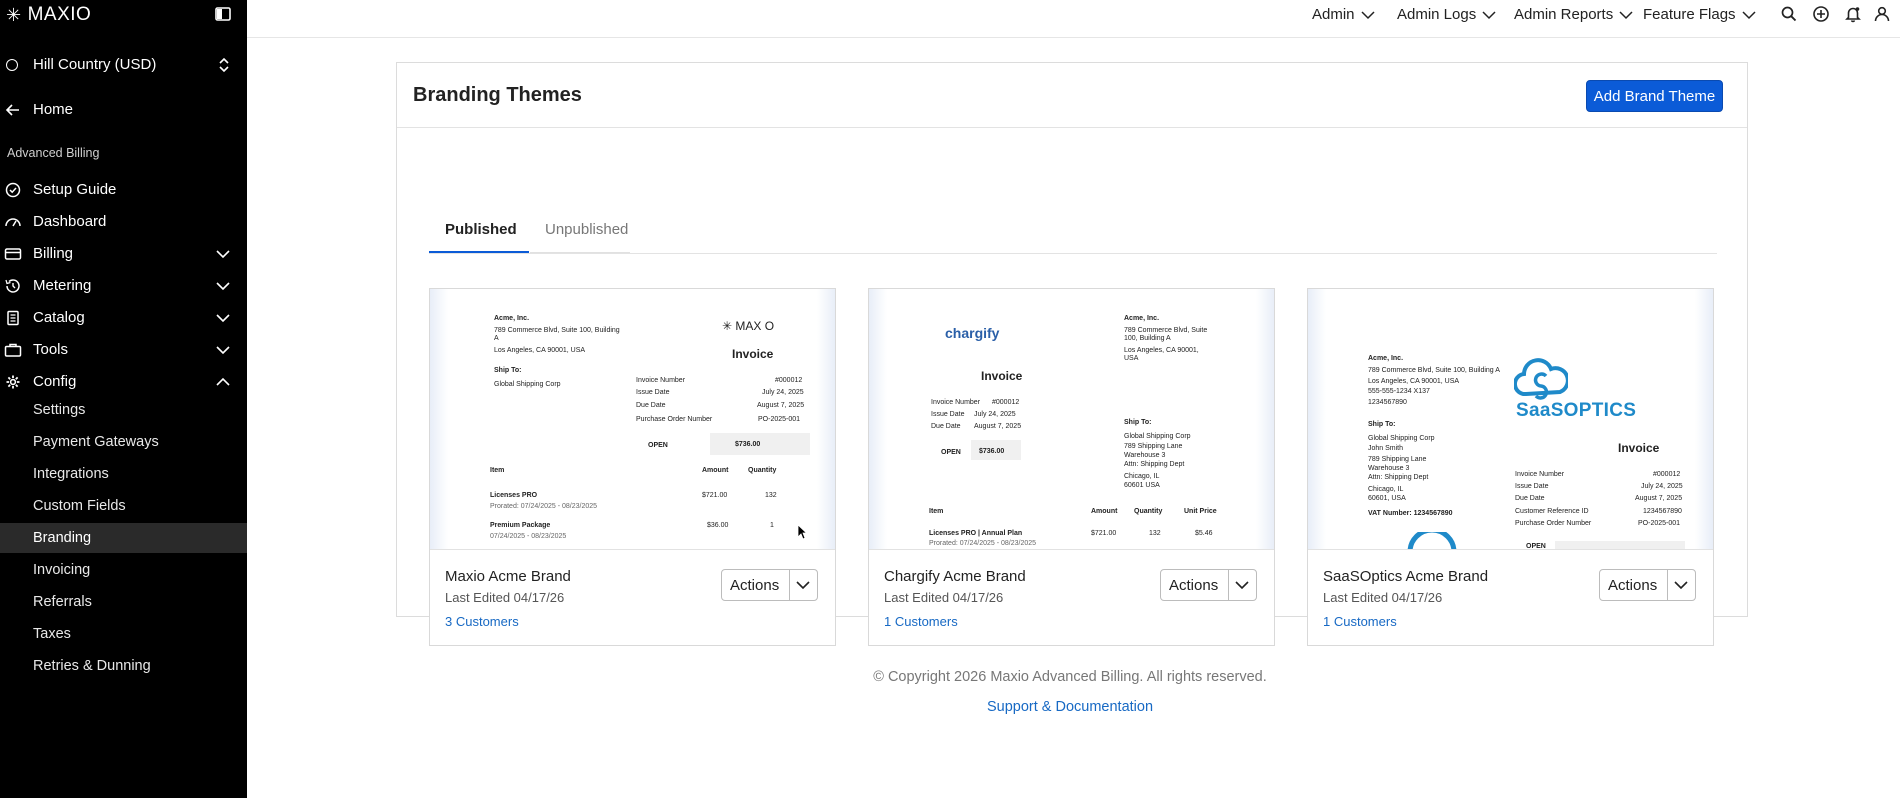 The image size is (1900, 798). What do you see at coordinates (1389, 468) in the screenshot?
I see `preview-text: Warehouse 3` at bounding box center [1389, 468].